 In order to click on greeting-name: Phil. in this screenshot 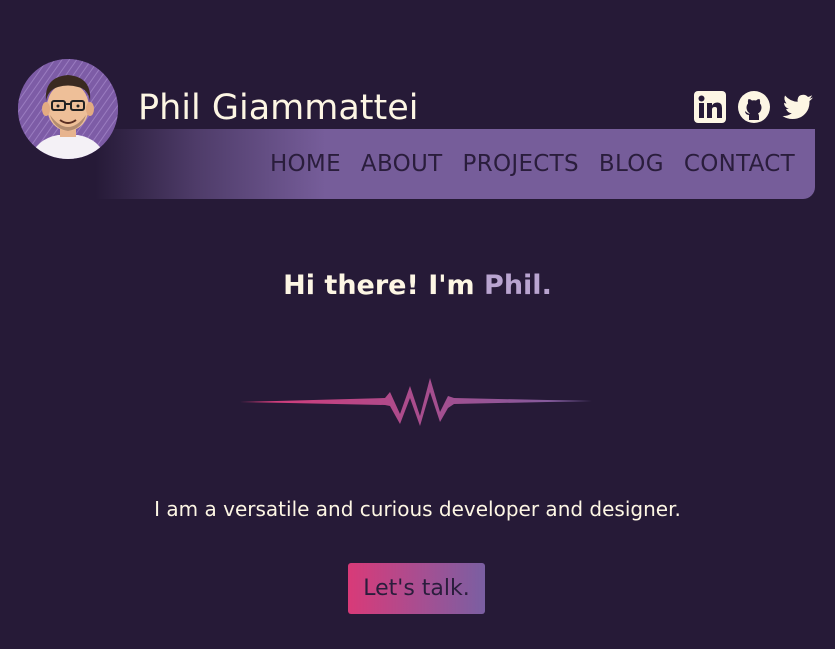, I will do `click(518, 285)`.